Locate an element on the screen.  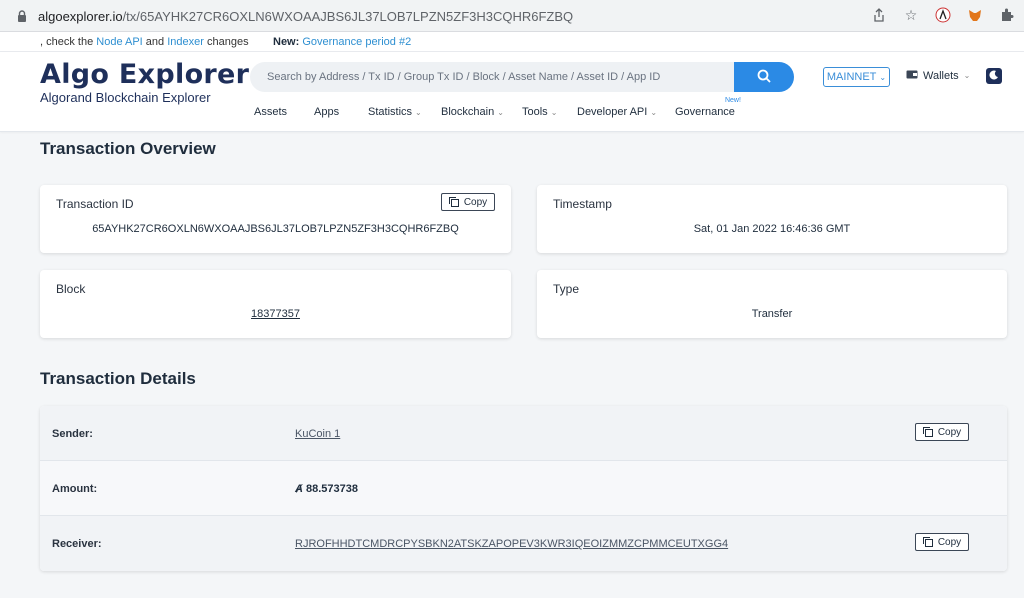
nav-blockchain: Blockchain ⌄ is located at coordinates (472, 112).